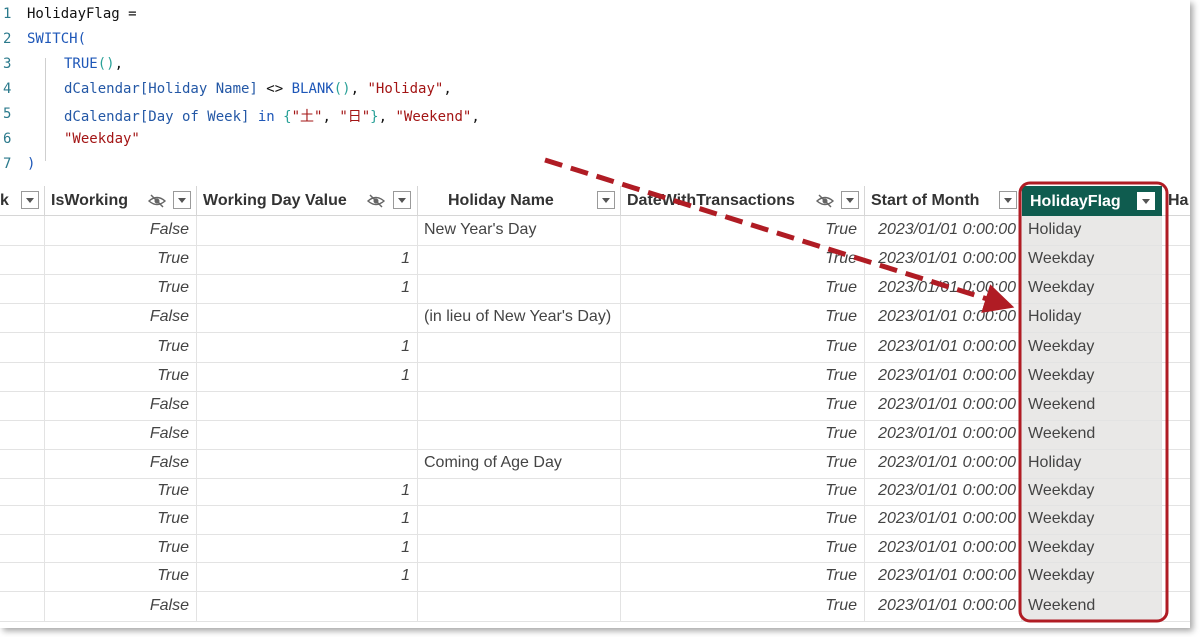 Image resolution: width=1200 pixels, height=637 pixels. Describe the element at coordinates (1176, 201) in the screenshot. I see `column-header-next: Ha` at that location.